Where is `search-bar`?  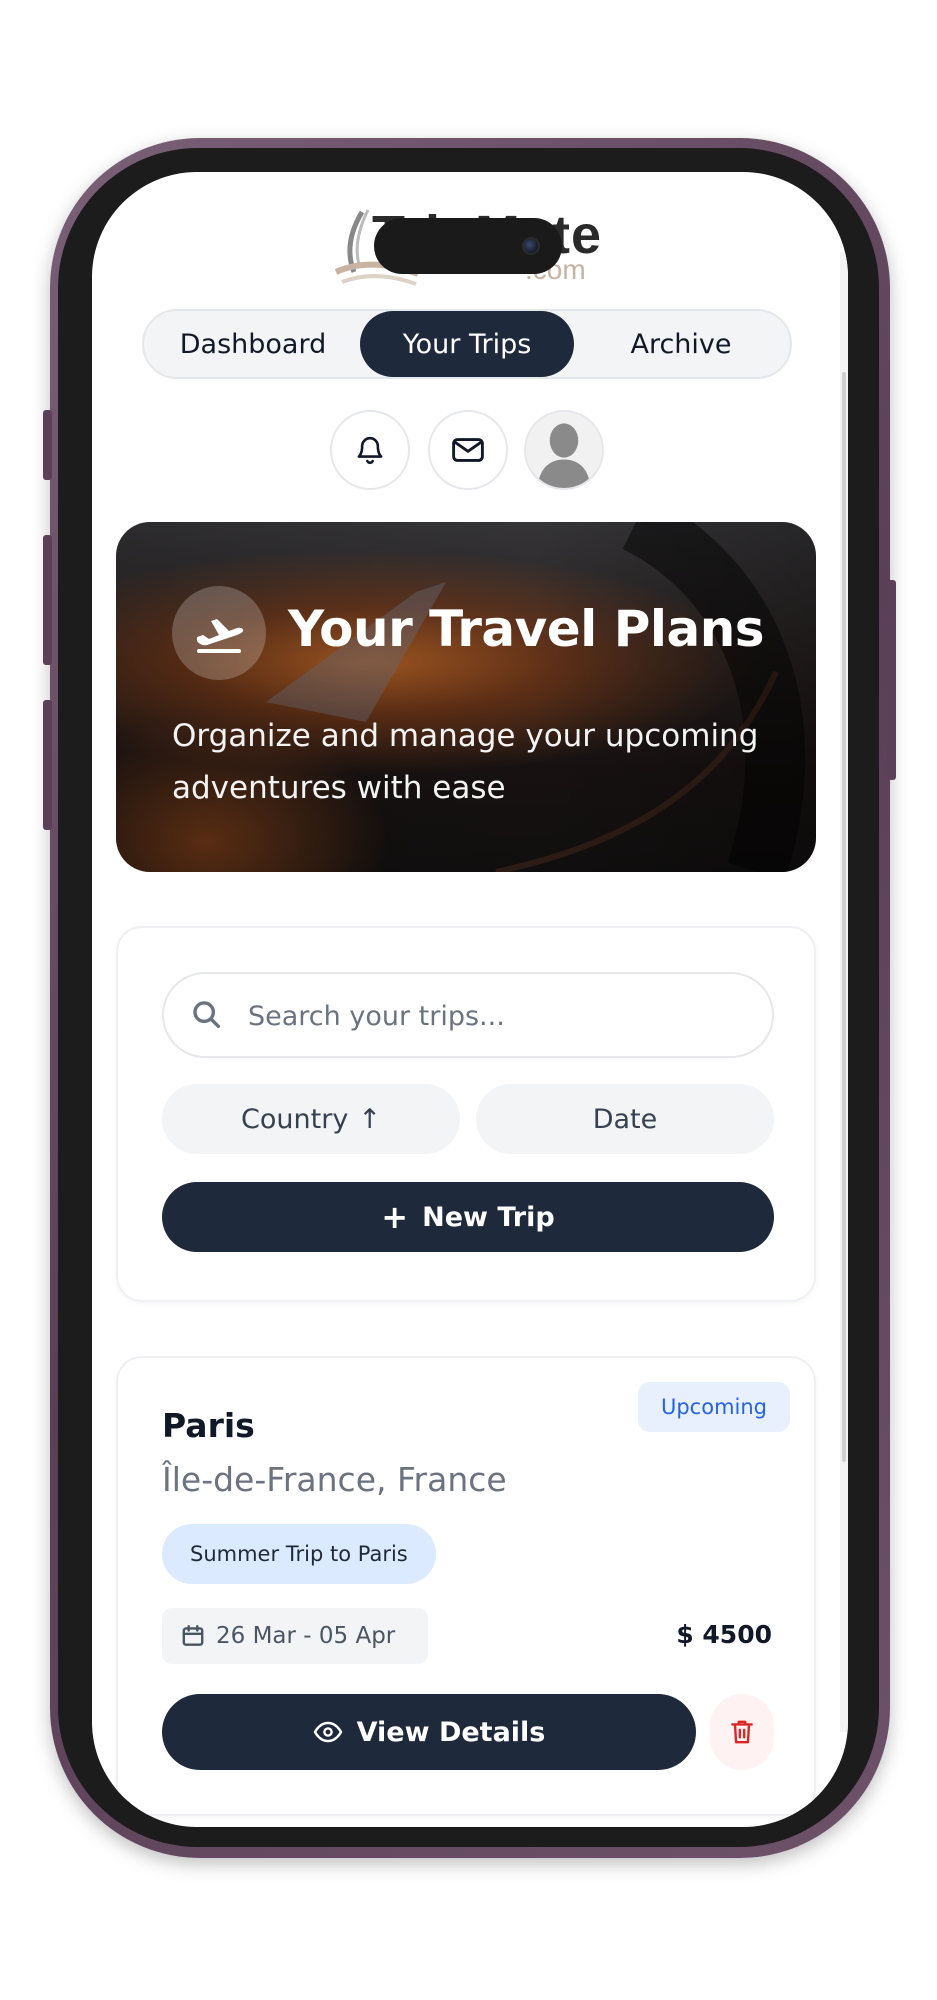 search-bar is located at coordinates (468, 1015).